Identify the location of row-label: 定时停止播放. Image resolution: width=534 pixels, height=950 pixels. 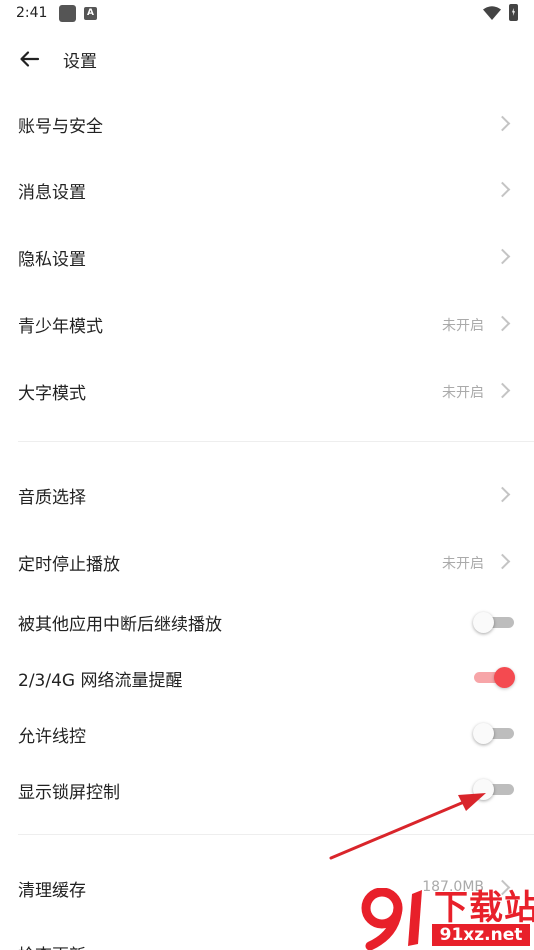
(69, 565).